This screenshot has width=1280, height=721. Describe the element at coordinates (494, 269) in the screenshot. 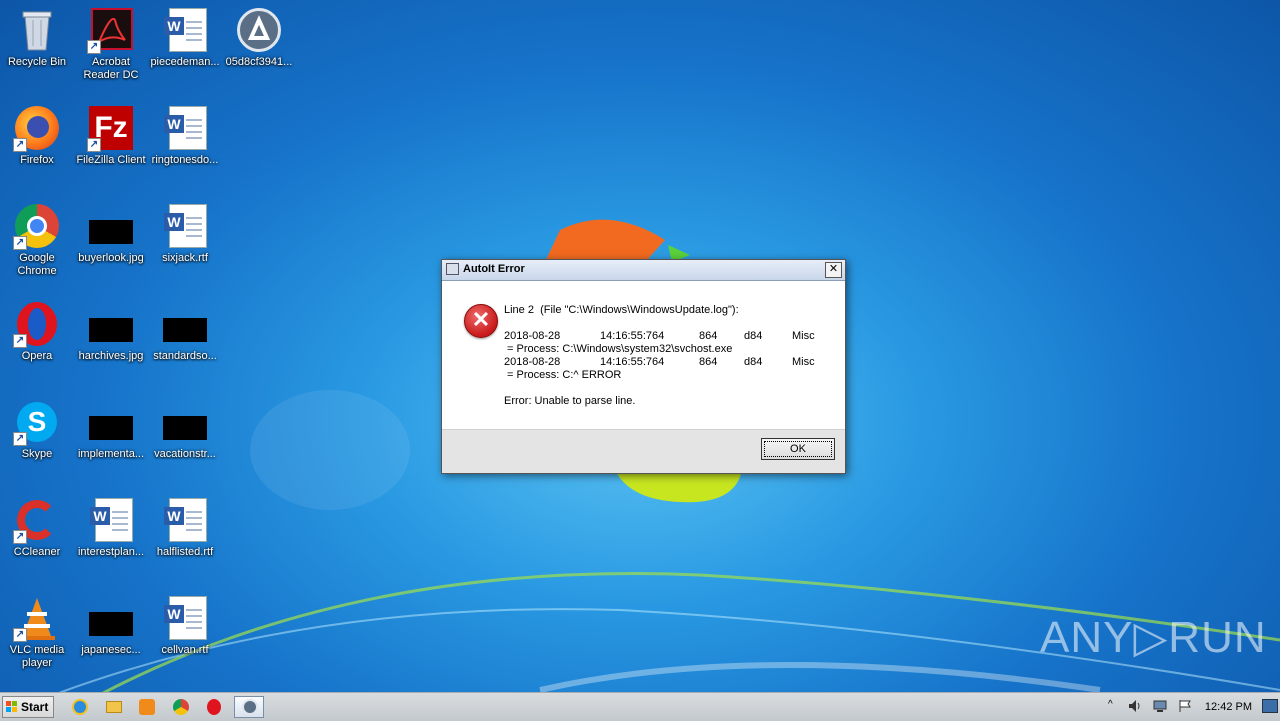

I see `dialog-title: AutoIt Error` at that location.